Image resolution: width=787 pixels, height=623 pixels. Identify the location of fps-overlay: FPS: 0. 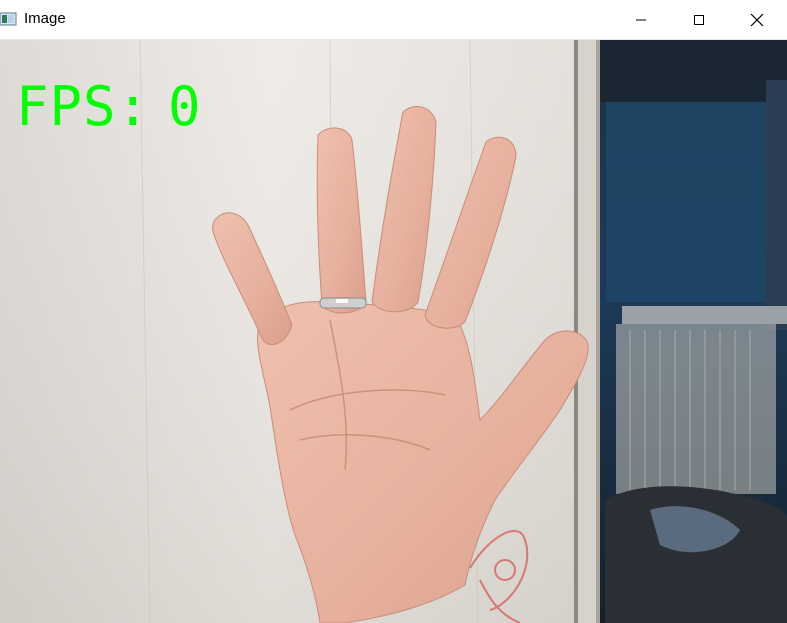
(109, 107).